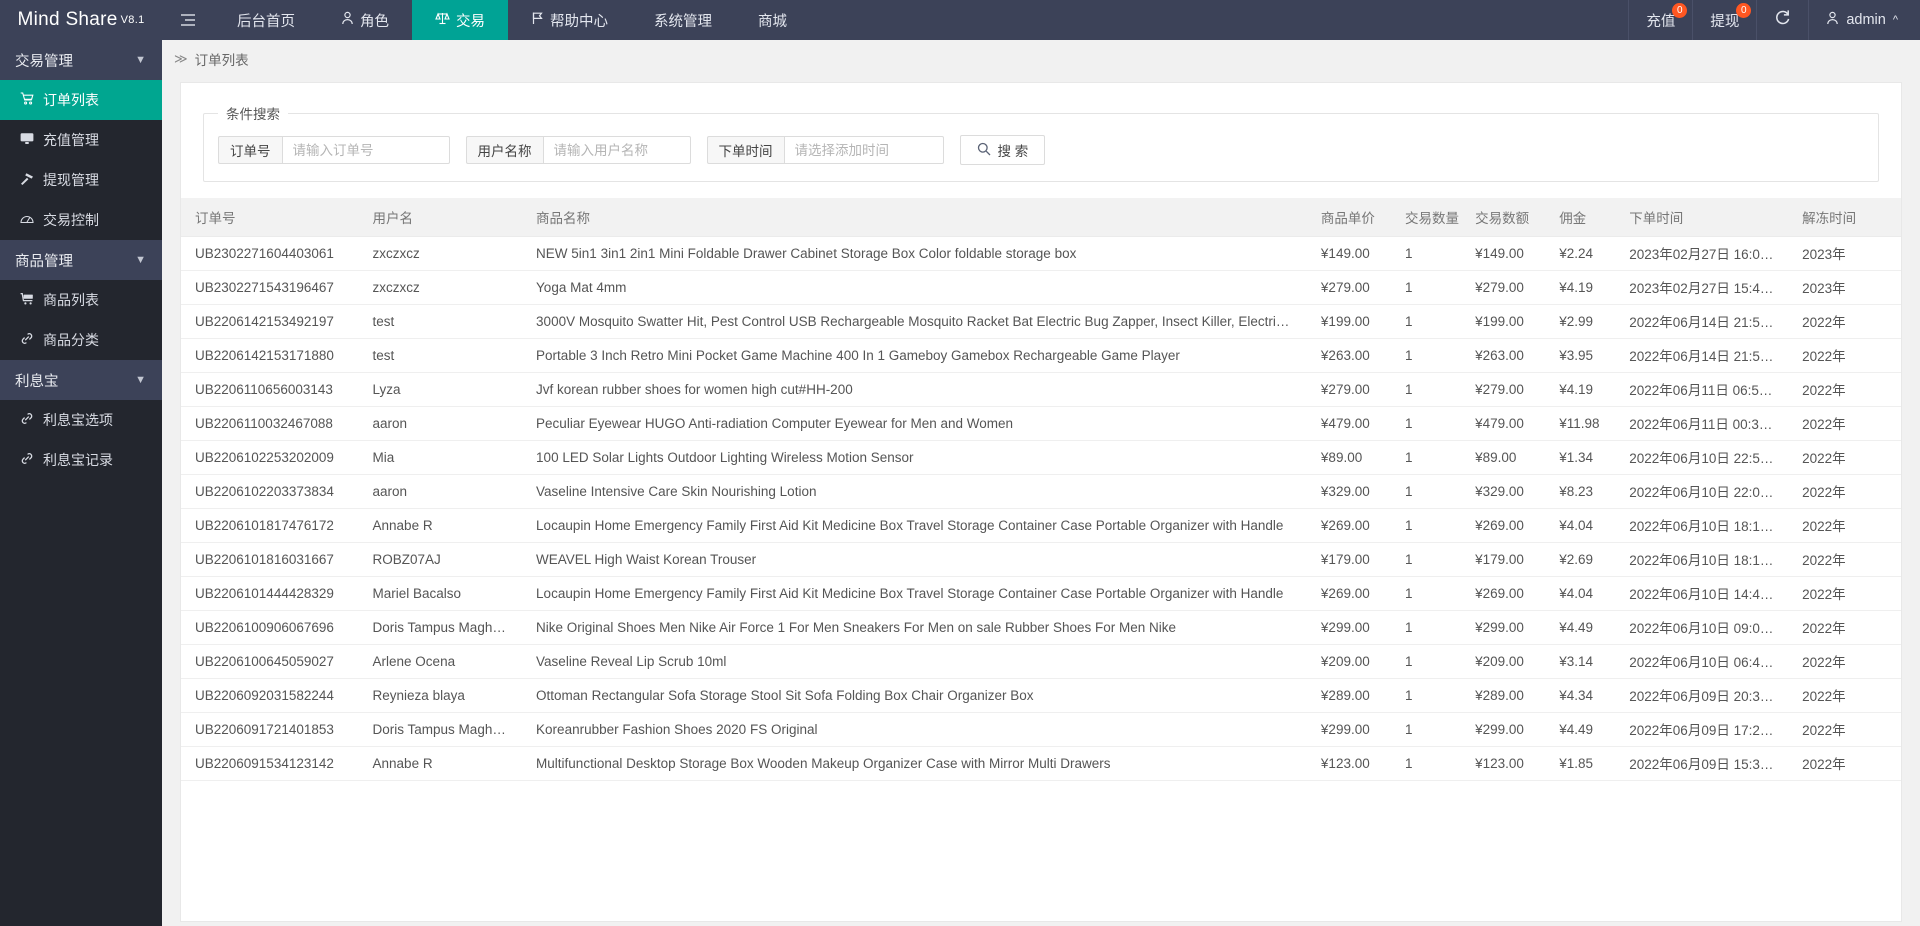  I want to click on cell-order-time: 2022年06月10日 14:44:42, so click(1702, 593).